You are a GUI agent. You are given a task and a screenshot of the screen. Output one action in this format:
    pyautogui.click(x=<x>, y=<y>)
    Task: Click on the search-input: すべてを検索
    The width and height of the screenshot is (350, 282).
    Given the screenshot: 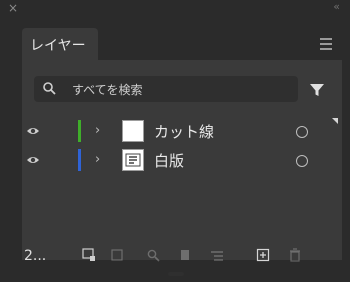 What is the action you would take?
    pyautogui.click(x=166, y=89)
    